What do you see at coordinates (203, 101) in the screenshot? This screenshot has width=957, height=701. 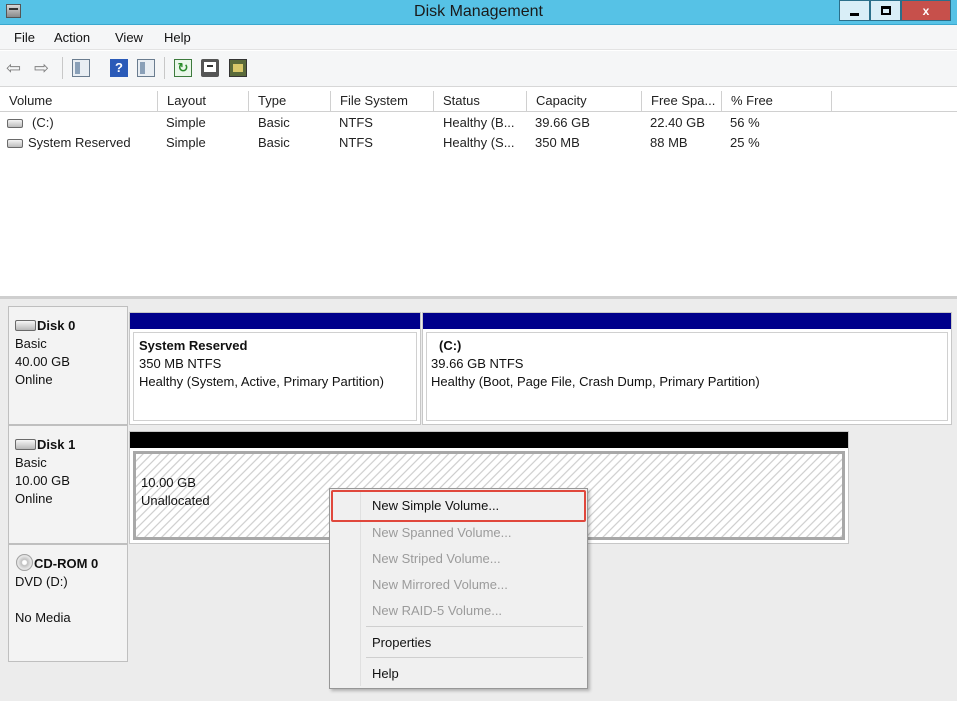 I see `column-header-layout: Layout` at bounding box center [203, 101].